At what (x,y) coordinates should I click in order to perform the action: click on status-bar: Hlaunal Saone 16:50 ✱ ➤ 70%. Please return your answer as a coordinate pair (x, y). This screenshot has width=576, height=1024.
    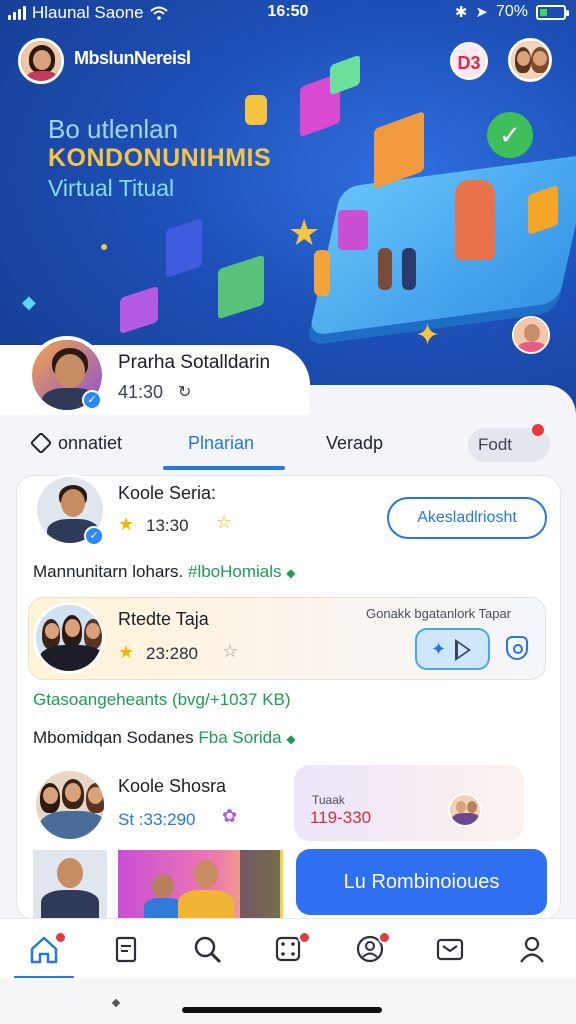
    Looking at the image, I should click on (288, 14).